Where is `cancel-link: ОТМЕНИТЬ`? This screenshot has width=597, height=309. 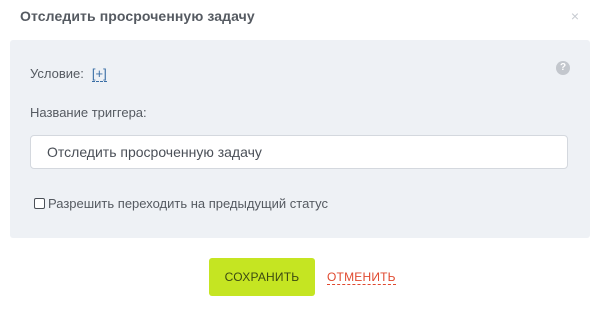 cancel-link: ОТМЕНИТЬ is located at coordinates (361, 277).